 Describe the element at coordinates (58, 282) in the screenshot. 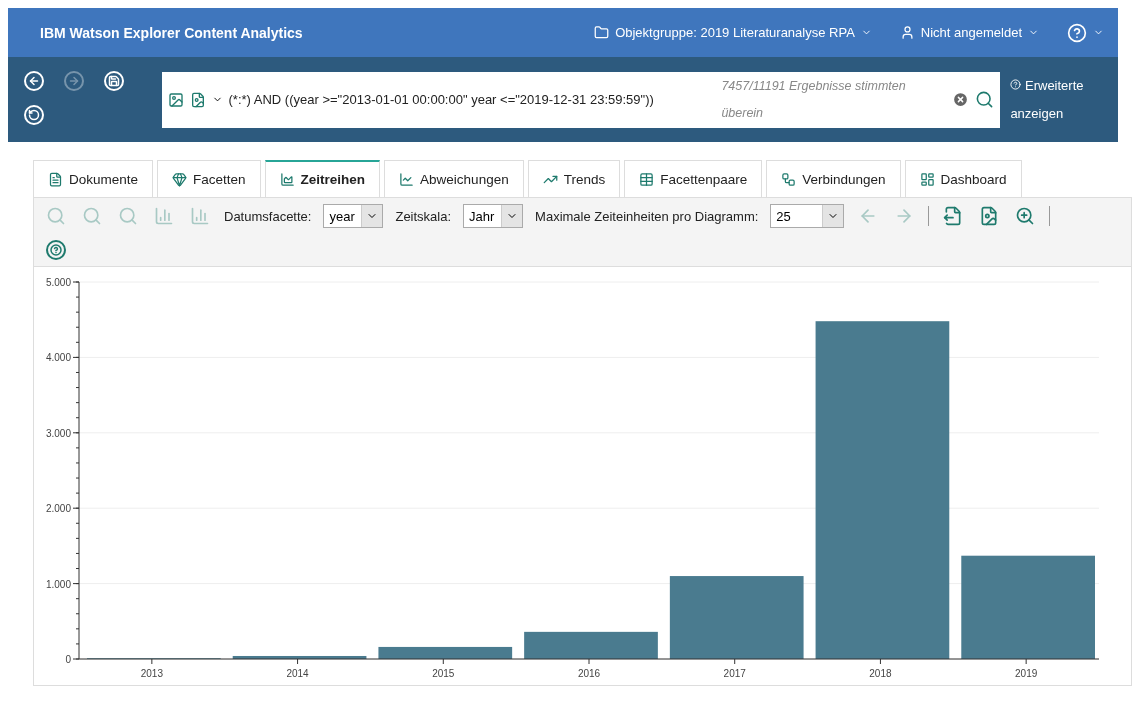

I see `y-tick-label: 5.000` at that location.